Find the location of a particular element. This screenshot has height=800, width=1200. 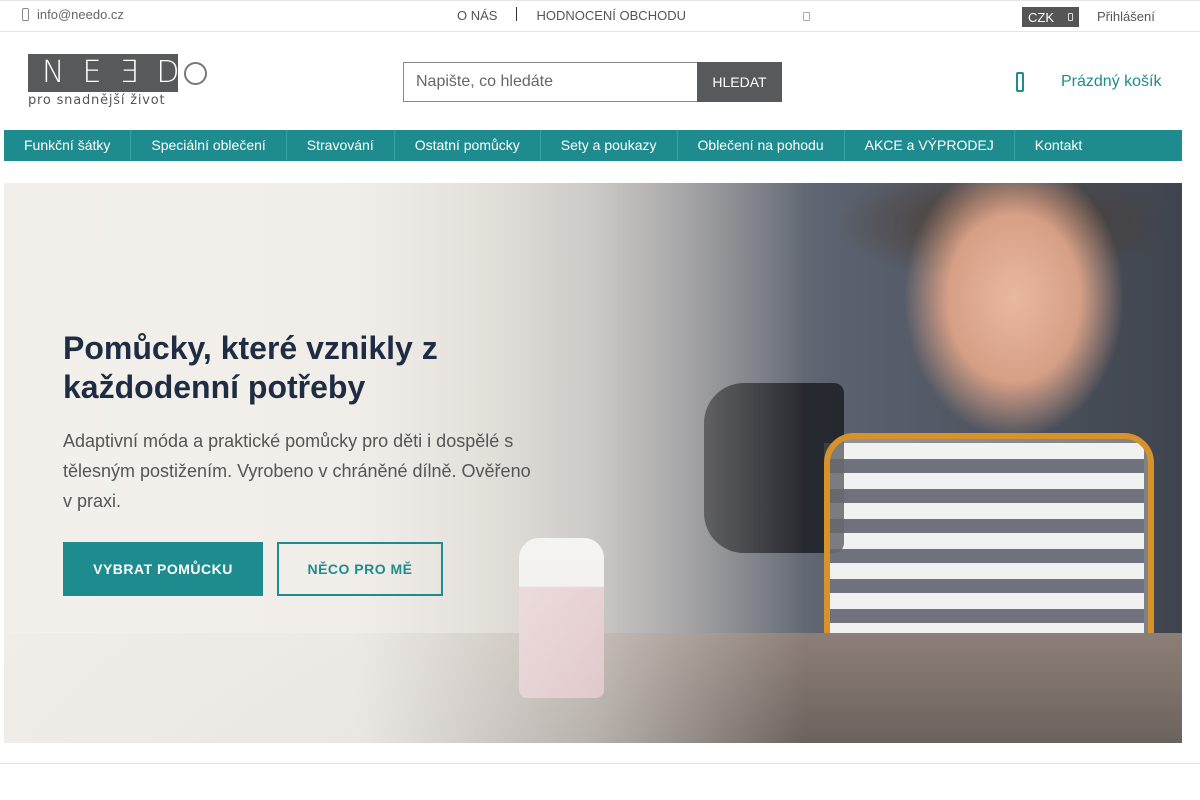

top-links: O NÁS HODNOCENÍ OBCHODU is located at coordinates (571, 14).